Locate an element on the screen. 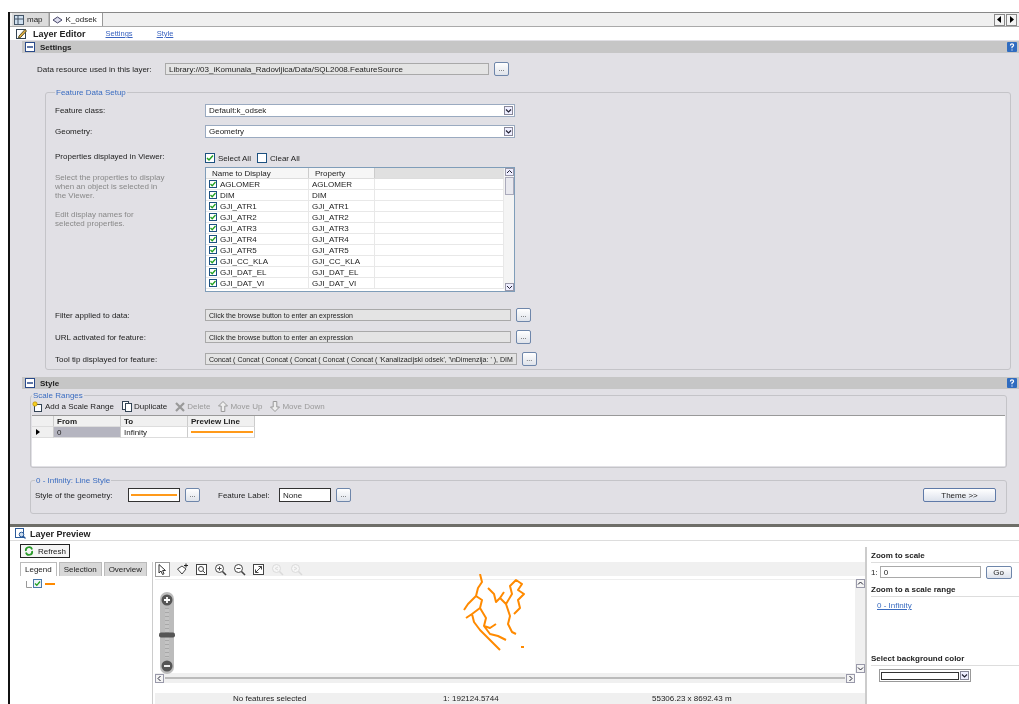 The width and height of the screenshot is (1019, 704). scale-input: 0 is located at coordinates (930, 572).